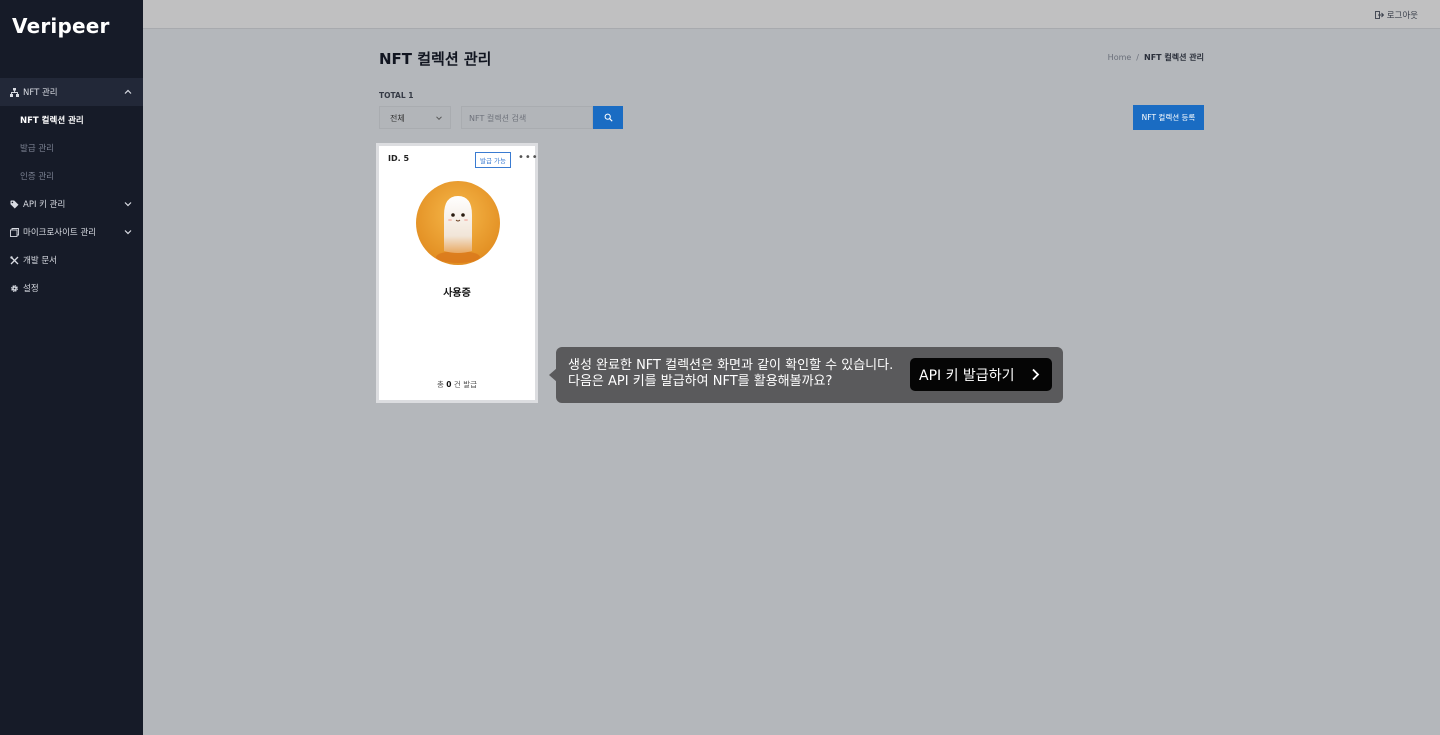  I want to click on logout-icon, so click(1379, 15).